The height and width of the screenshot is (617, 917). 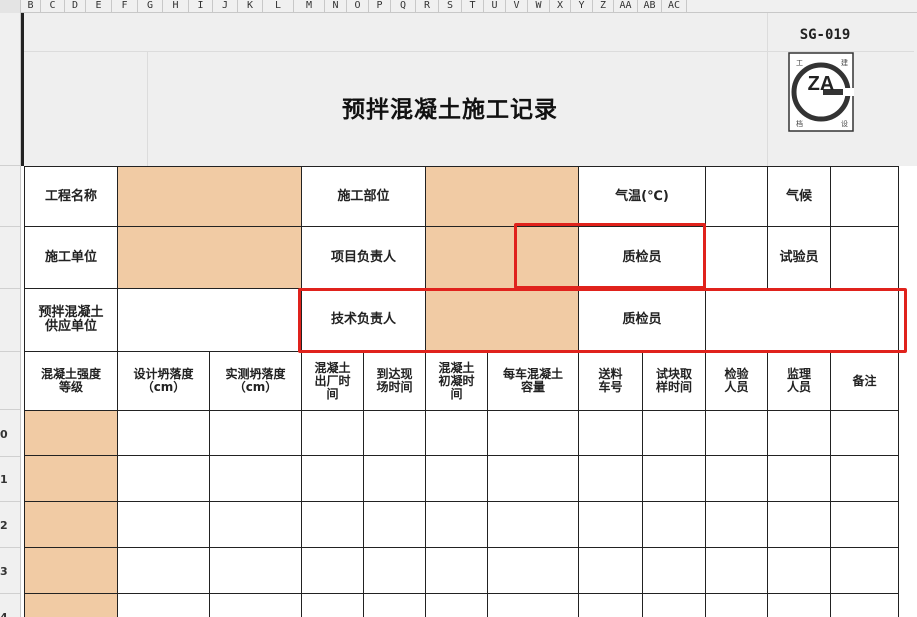 I want to click on column-header-cell: W, so click(x=539, y=6).